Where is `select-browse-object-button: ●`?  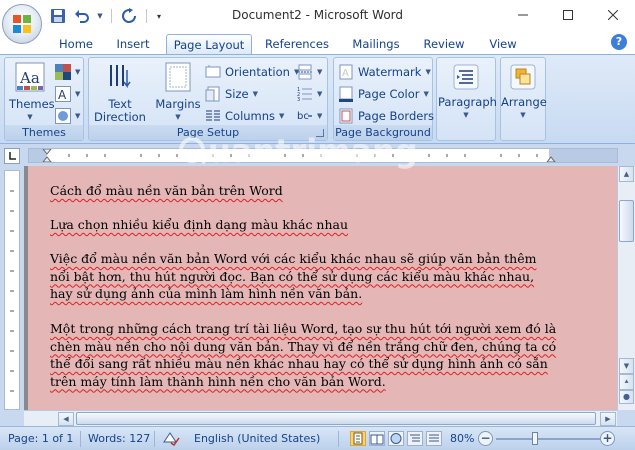 select-browse-object-button: ● is located at coordinates (626, 397).